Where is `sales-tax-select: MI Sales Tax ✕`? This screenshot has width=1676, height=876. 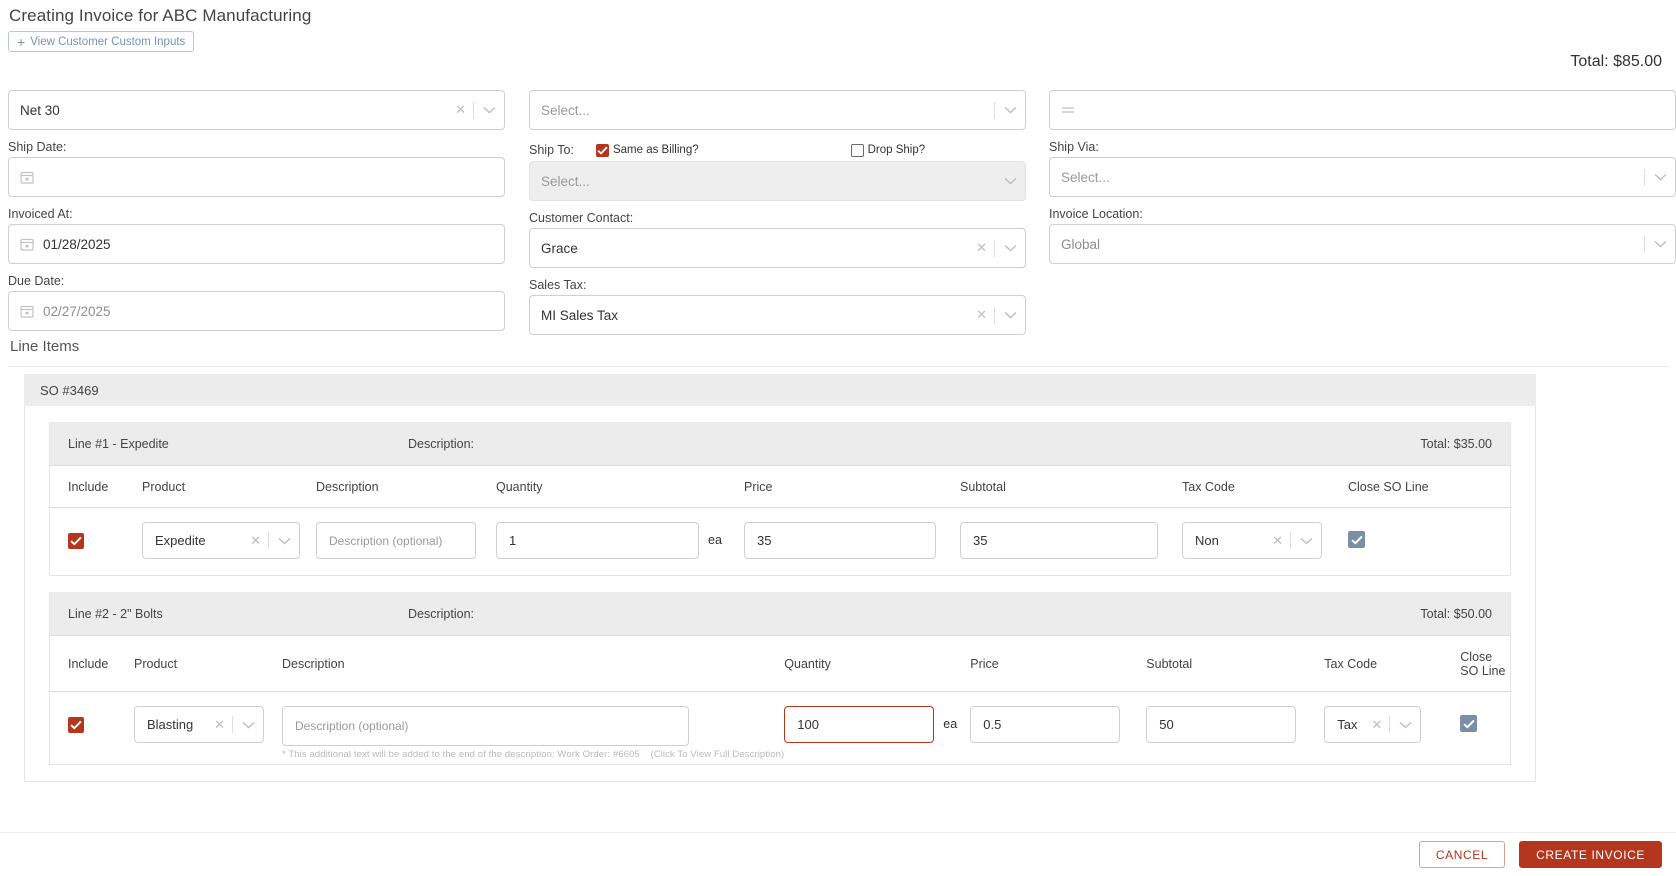
sales-tax-select: MI Sales Tax ✕ is located at coordinates (777, 315).